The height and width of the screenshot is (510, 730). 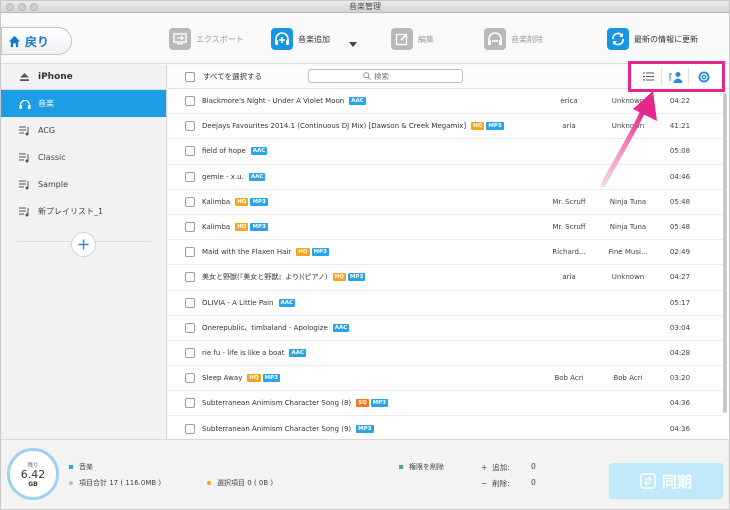 I want to click on add-playlist-button, so click(x=83, y=244).